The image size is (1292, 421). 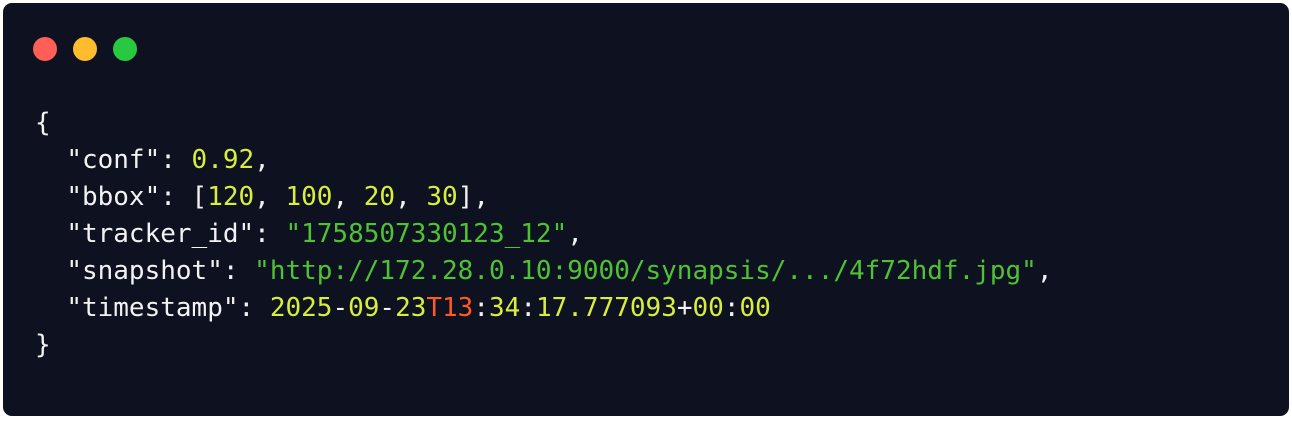 What do you see at coordinates (113, 197) in the screenshot?
I see `code-token-default: "bbox"` at bounding box center [113, 197].